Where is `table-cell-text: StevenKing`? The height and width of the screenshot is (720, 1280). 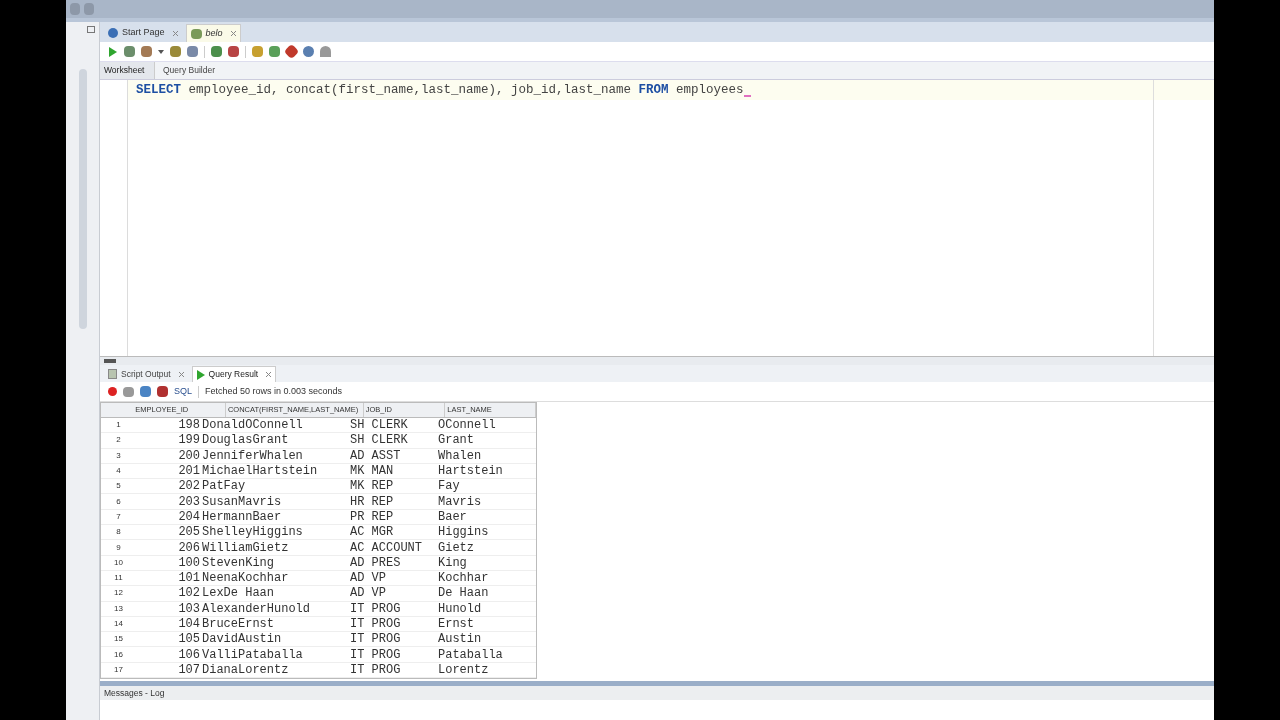 table-cell-text: StevenKing is located at coordinates (238, 563).